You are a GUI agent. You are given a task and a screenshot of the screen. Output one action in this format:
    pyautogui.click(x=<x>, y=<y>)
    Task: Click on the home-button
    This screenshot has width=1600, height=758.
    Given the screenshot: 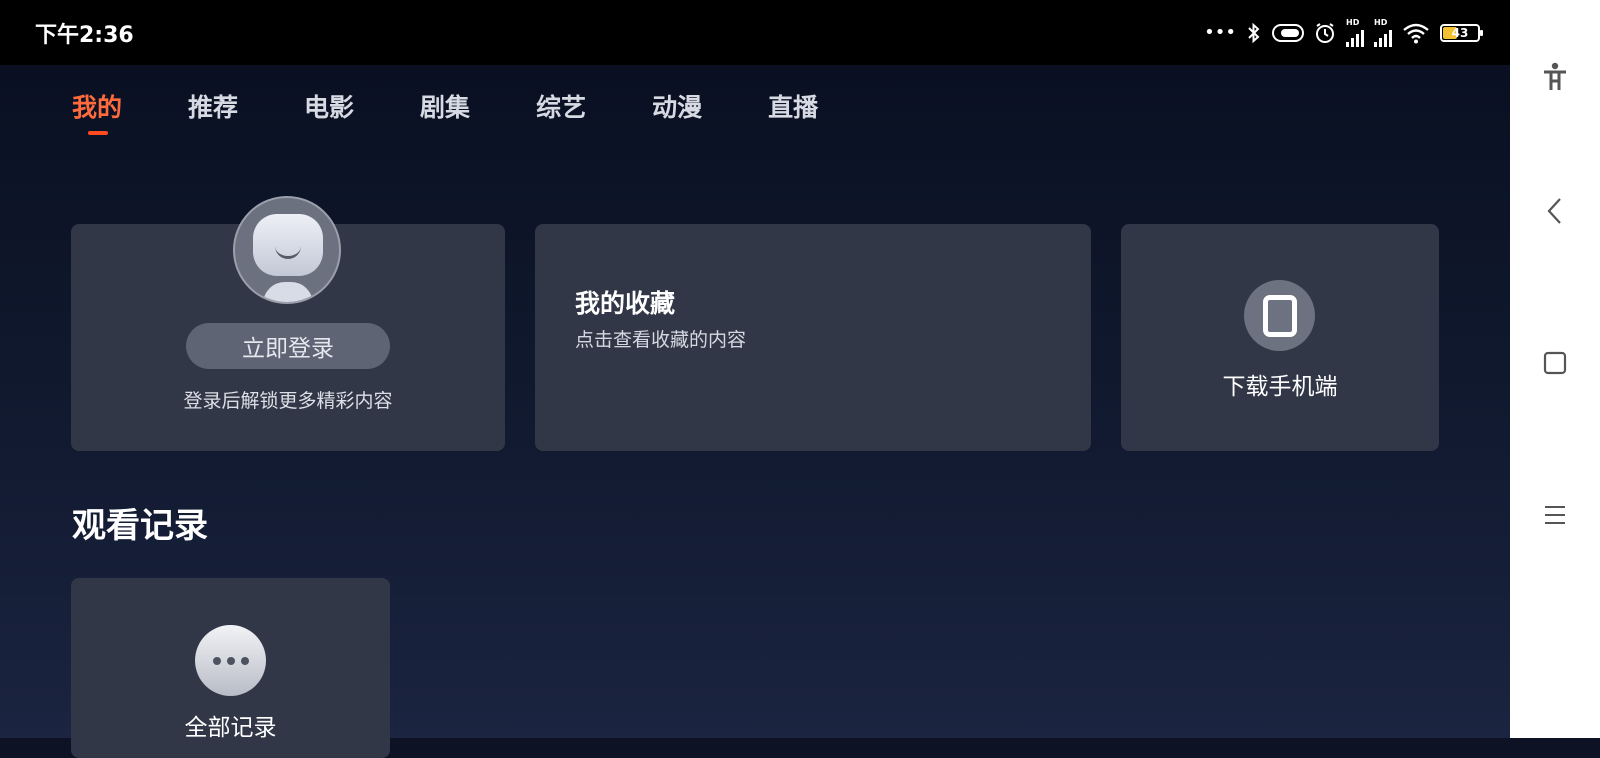 What is the action you would take?
    pyautogui.click(x=1555, y=363)
    